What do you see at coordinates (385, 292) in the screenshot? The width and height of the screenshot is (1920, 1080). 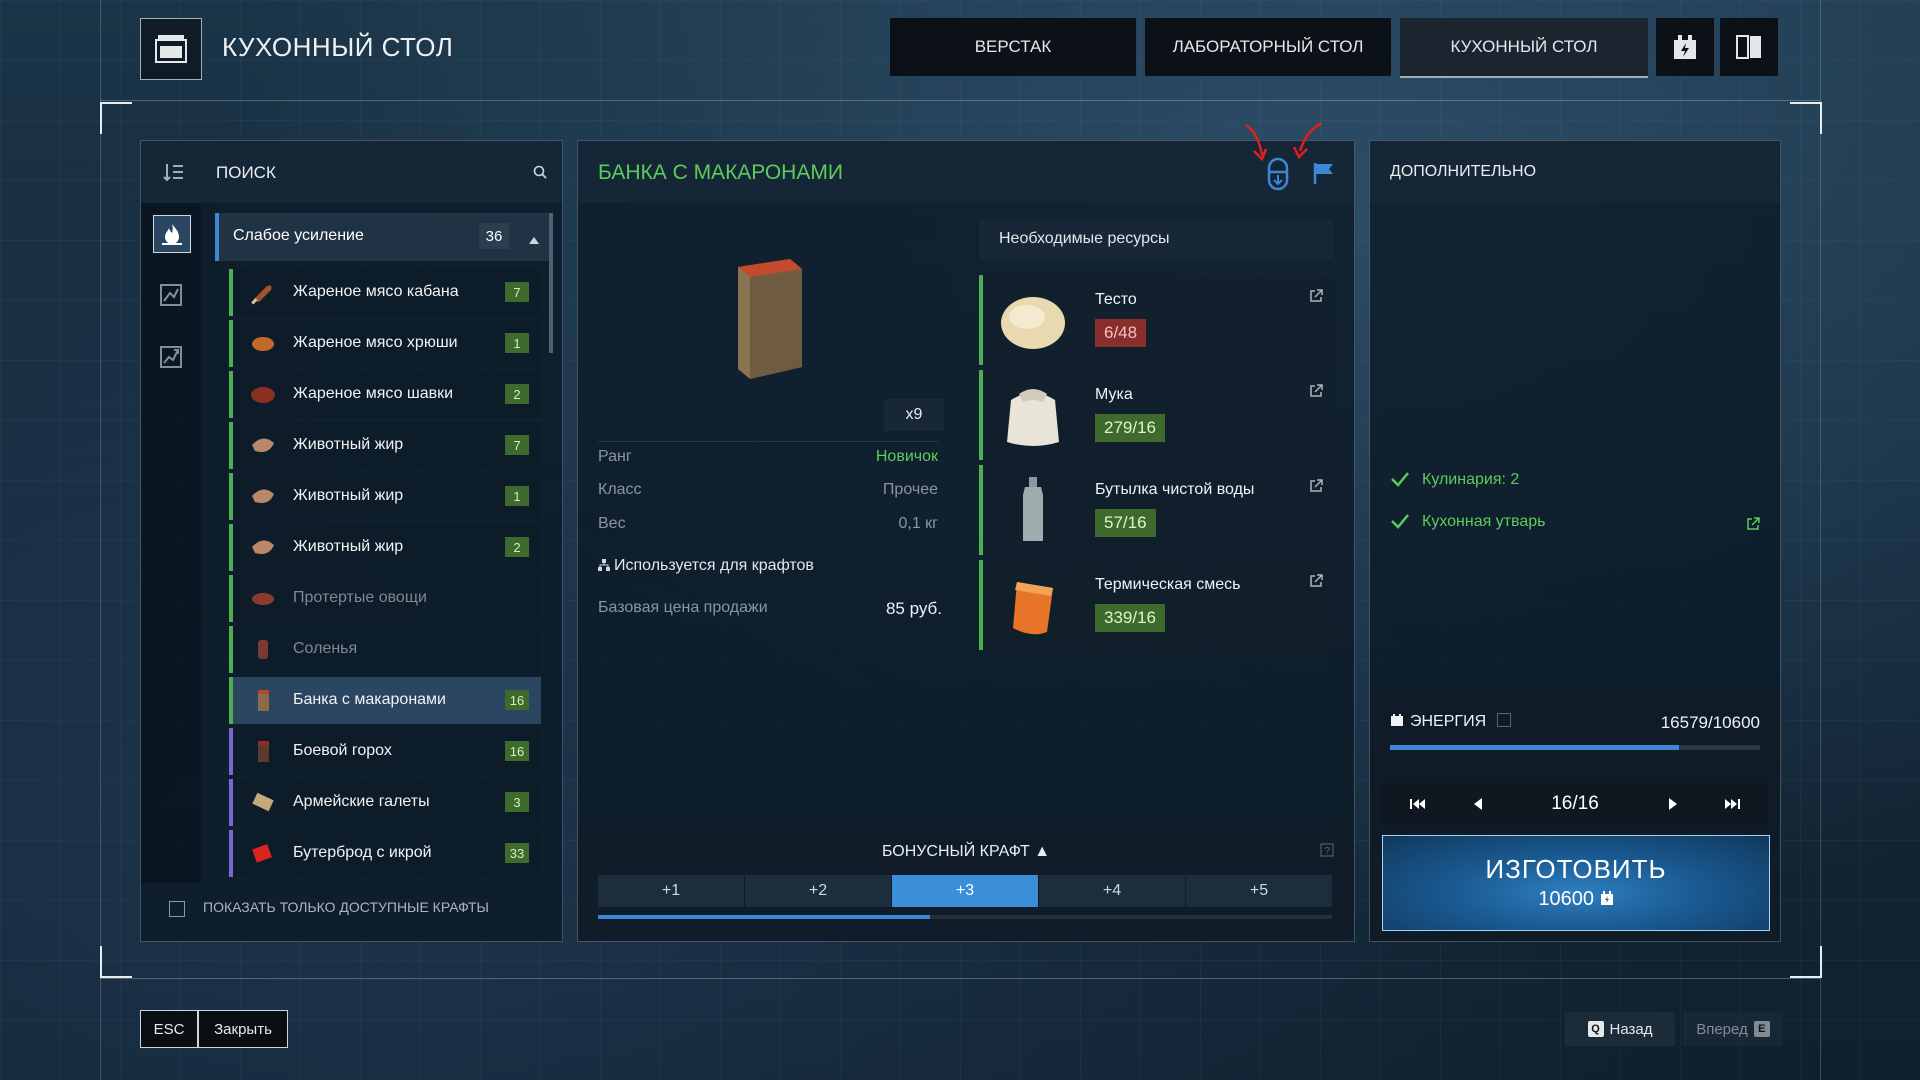 I see `recipe-item: Жареное мясо кабана 7` at bounding box center [385, 292].